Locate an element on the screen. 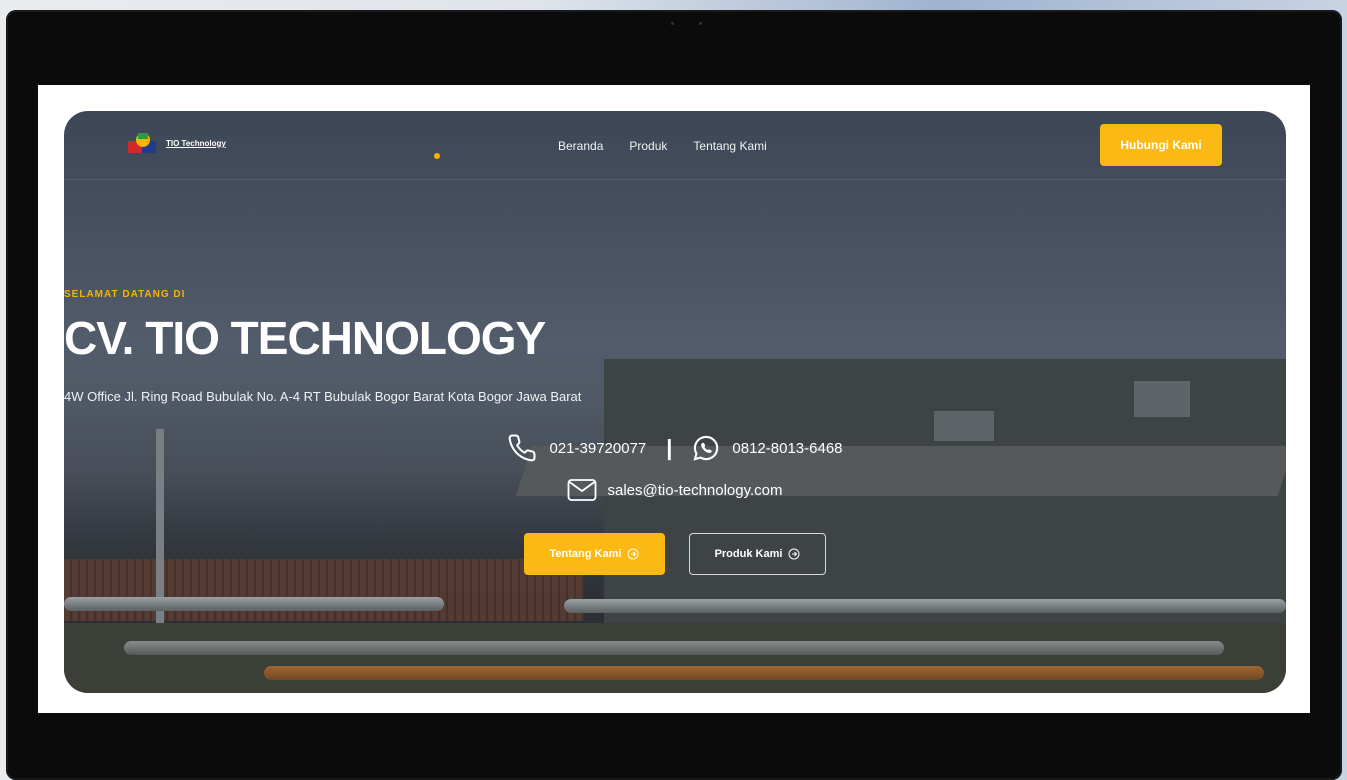 The image size is (1347, 780). nav-indicator-dot is located at coordinates (437, 156).